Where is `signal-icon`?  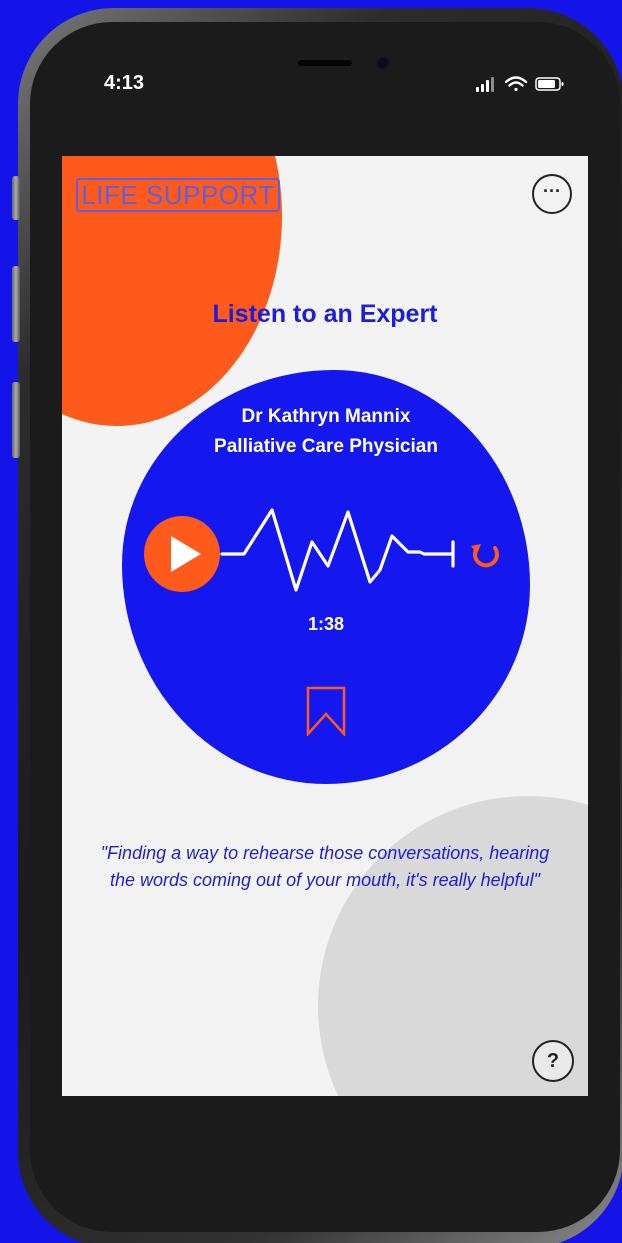
signal-icon is located at coordinates (485, 84).